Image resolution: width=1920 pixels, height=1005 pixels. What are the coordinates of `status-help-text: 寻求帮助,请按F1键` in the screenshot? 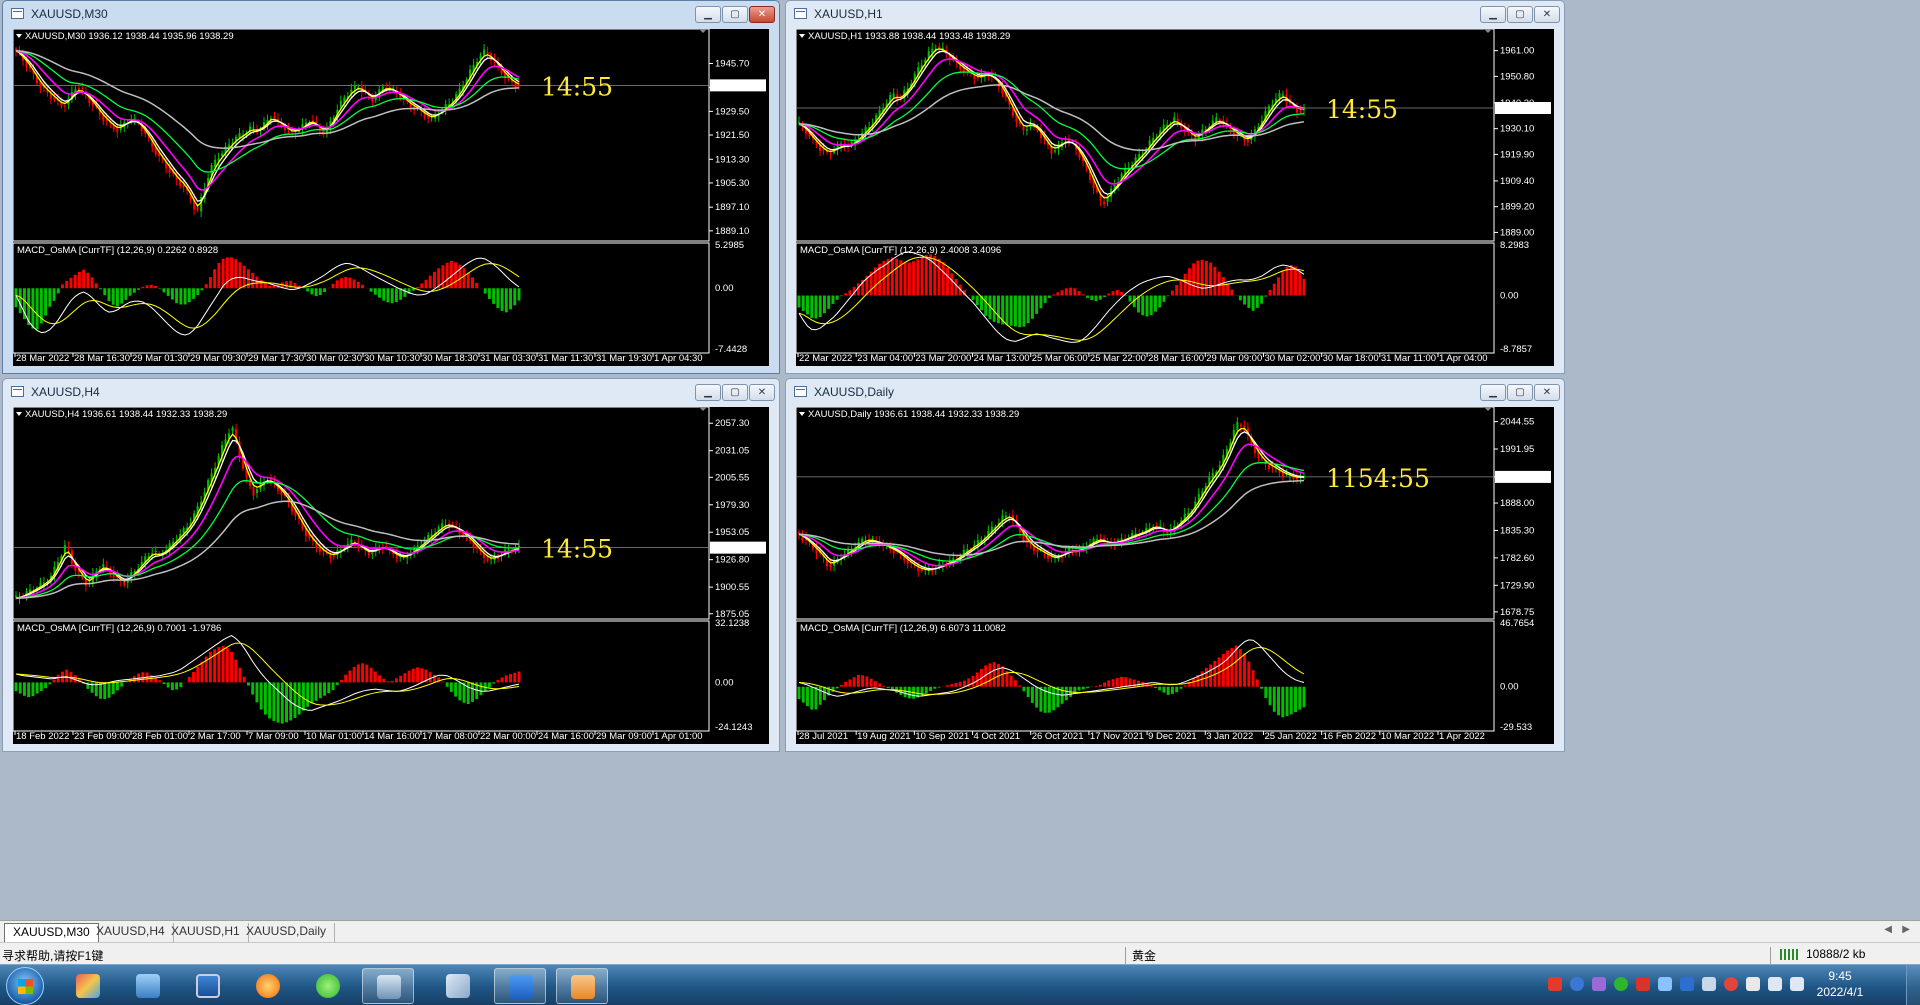 It's located at (53, 956).